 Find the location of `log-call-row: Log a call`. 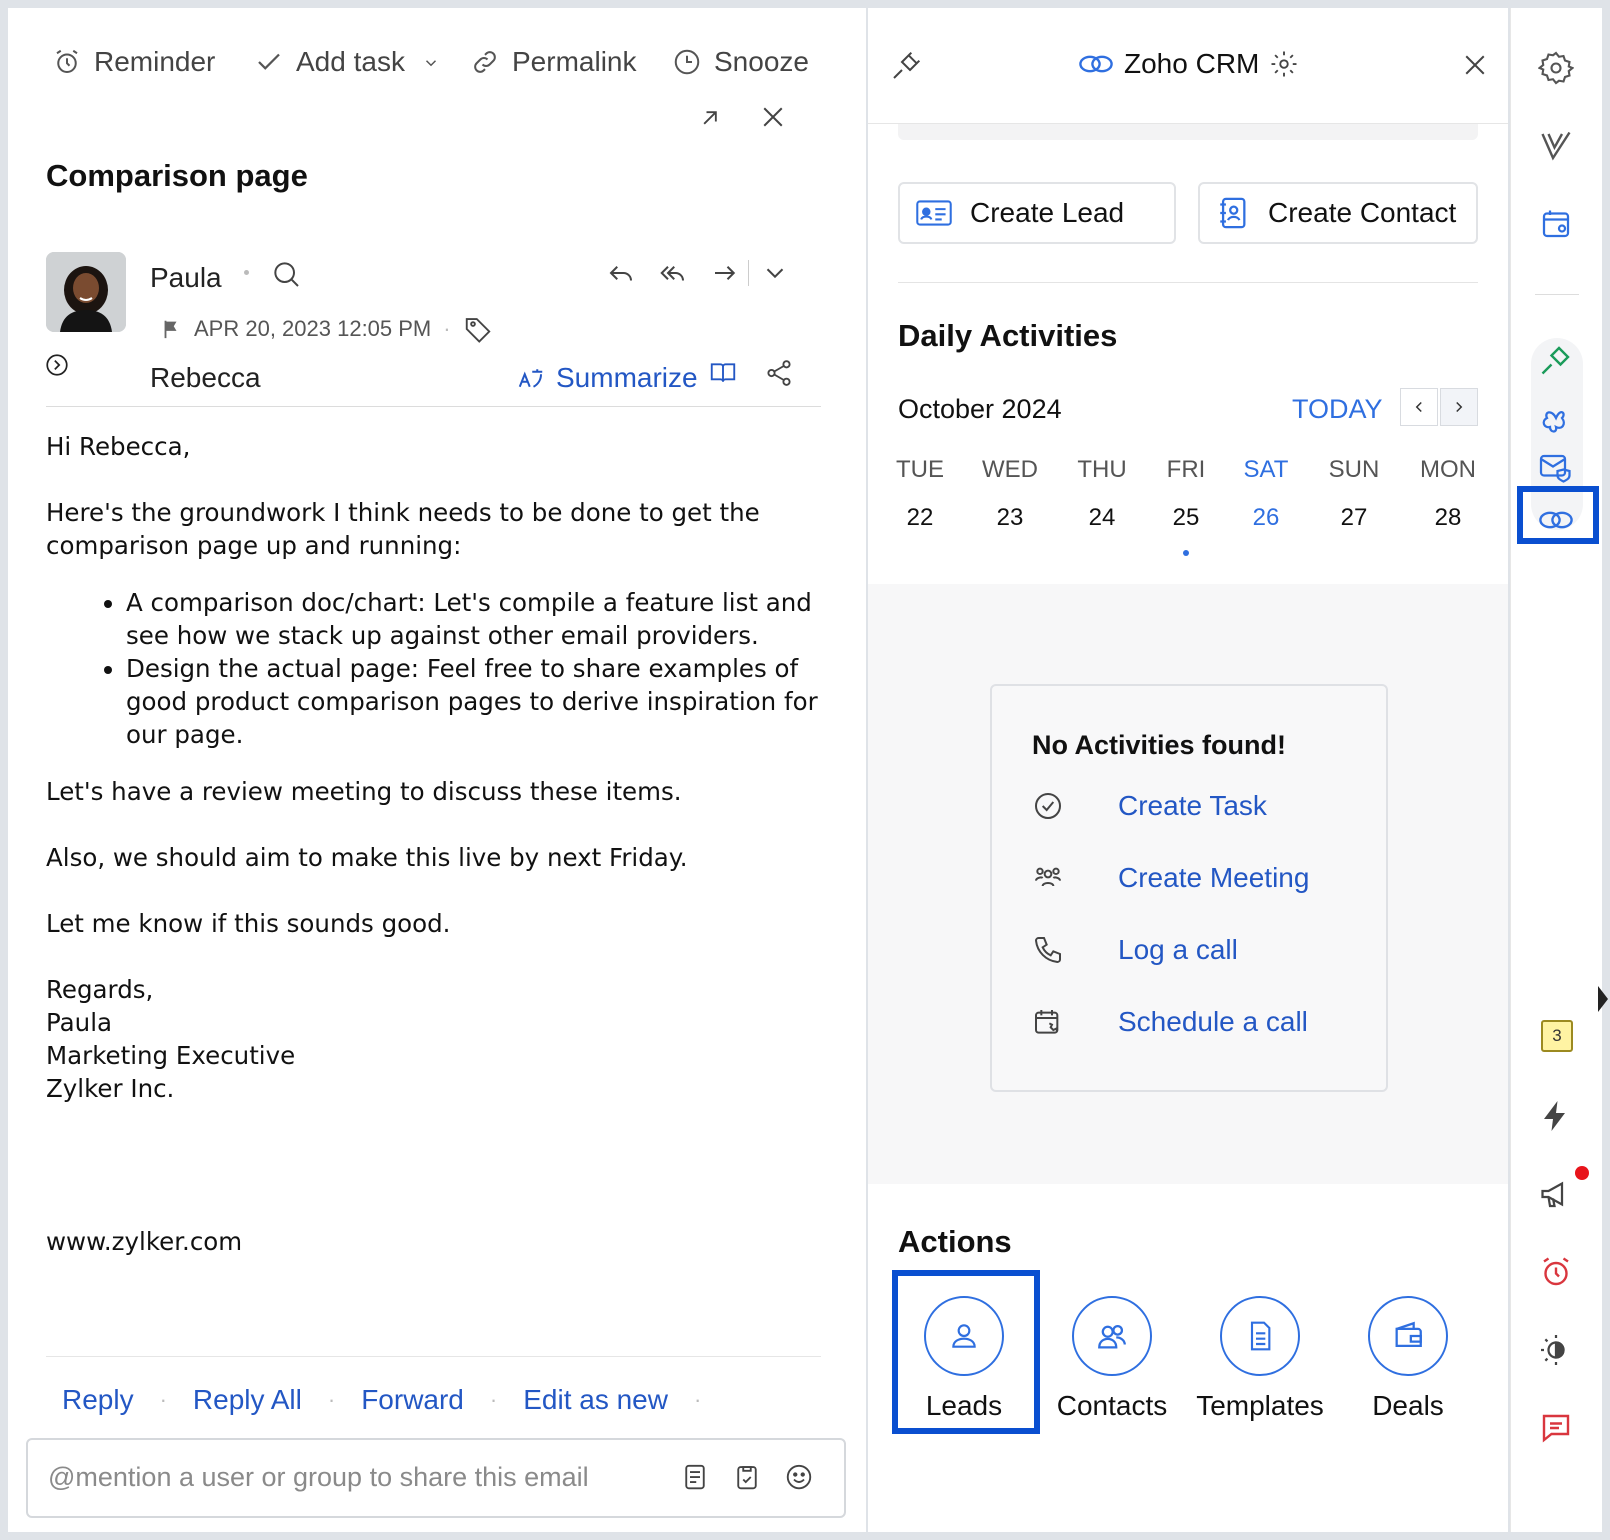

log-call-row: Log a call is located at coordinates (1135, 950).